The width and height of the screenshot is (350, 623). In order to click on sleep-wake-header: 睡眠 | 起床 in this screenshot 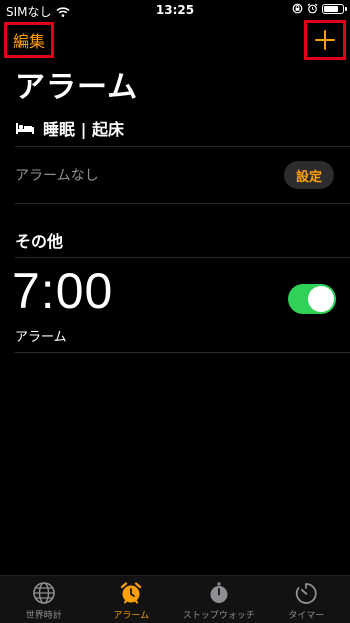, I will do `click(69, 128)`.